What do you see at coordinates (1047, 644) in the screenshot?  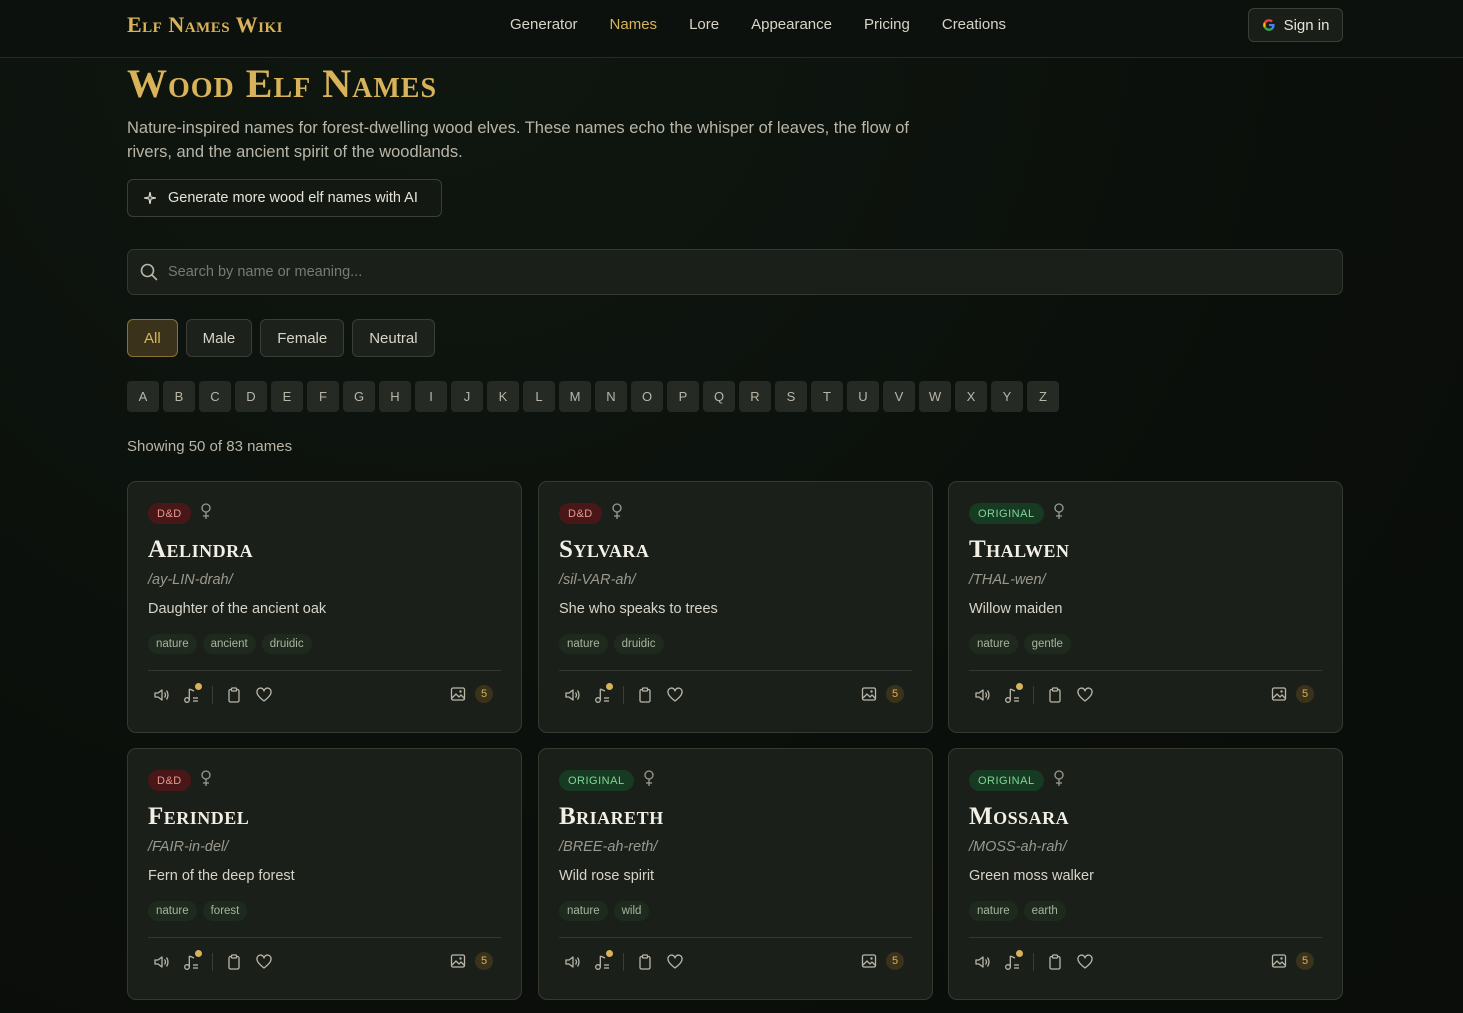 I see `tag-chip: gentle` at bounding box center [1047, 644].